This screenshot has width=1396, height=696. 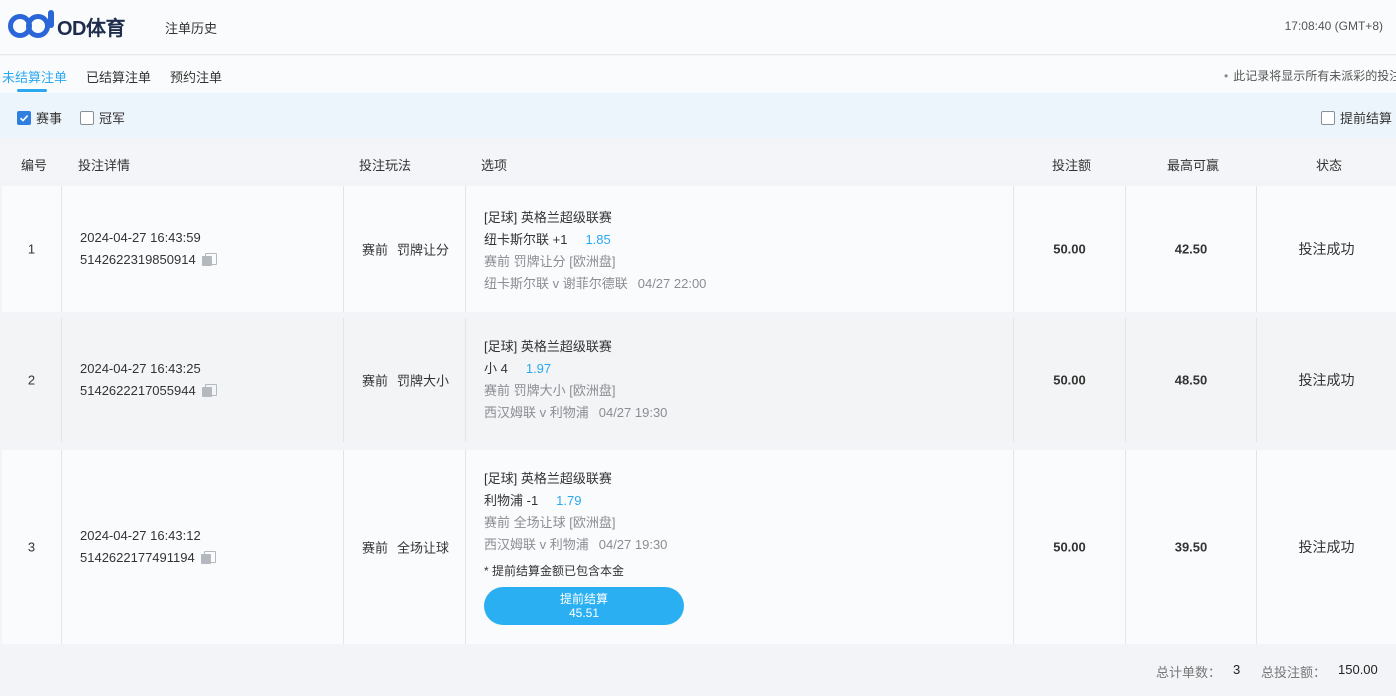 I want to click on filter-early-settle-checkbox: 提前结算, so click(x=1356, y=117).